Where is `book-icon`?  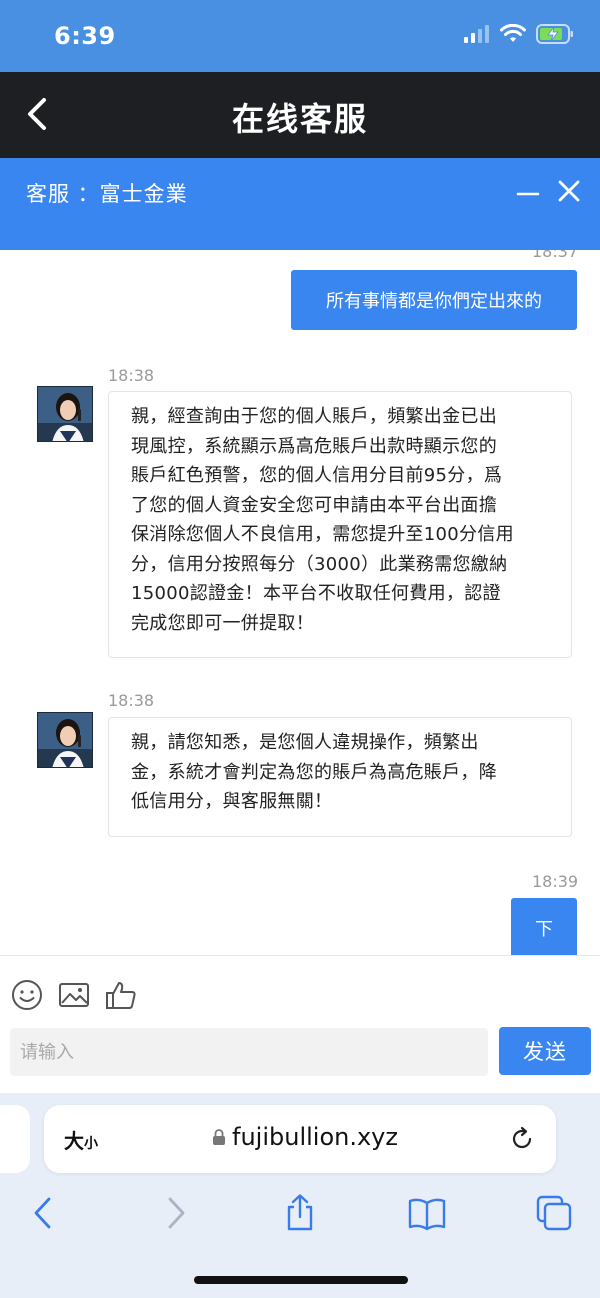 book-icon is located at coordinates (427, 1214).